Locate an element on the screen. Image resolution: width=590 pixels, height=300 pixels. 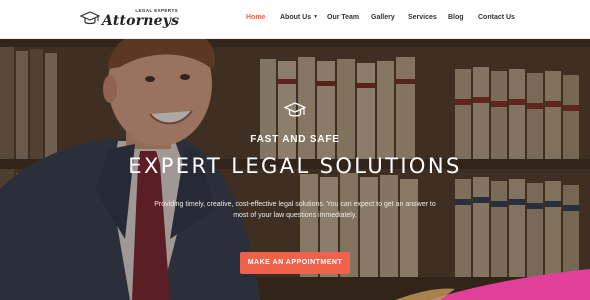
make-appointment-button: MAKE AN APPOINTMENT is located at coordinates (295, 263).